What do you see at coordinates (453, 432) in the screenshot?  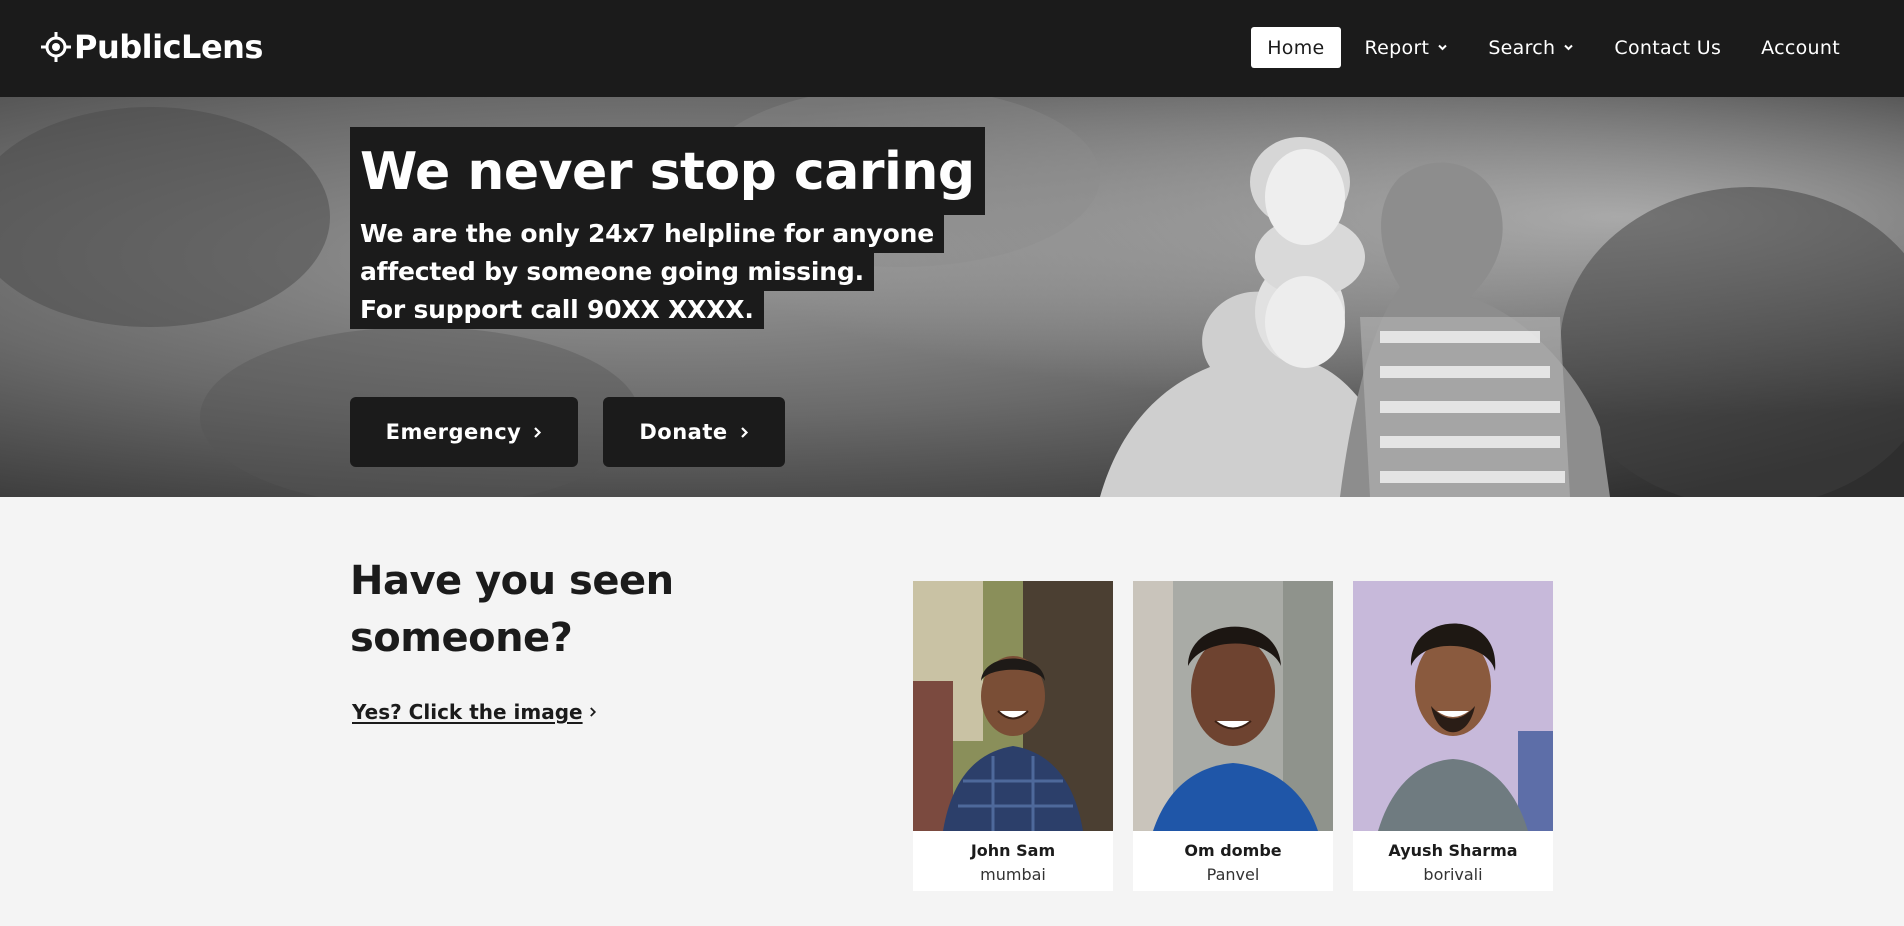 I see `emergency-button-label: Emergency` at bounding box center [453, 432].